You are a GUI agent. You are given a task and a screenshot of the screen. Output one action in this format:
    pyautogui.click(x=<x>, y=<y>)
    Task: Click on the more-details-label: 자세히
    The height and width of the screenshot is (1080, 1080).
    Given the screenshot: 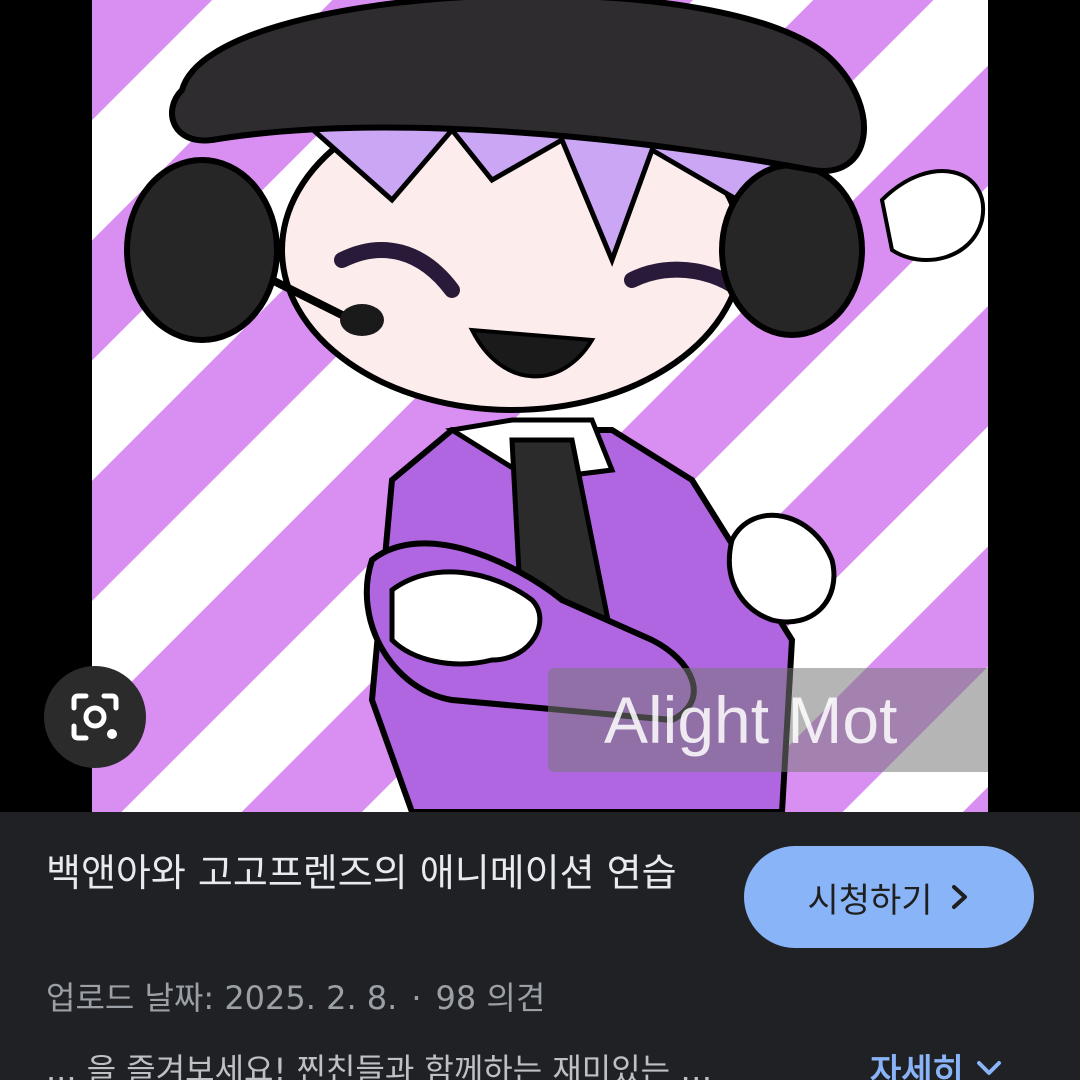 What is the action you would take?
    pyautogui.click(x=917, y=1066)
    